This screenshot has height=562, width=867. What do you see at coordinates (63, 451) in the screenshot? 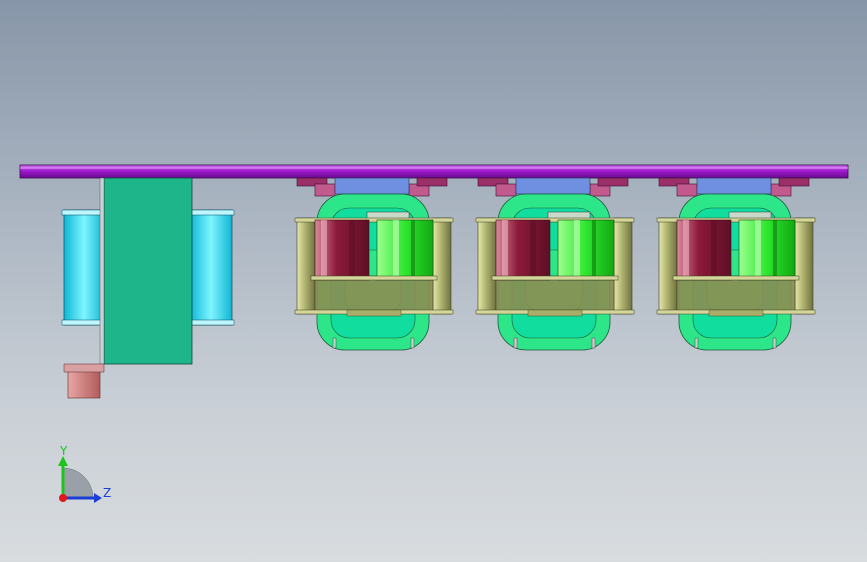
I see `y-axis-label: Y` at bounding box center [63, 451].